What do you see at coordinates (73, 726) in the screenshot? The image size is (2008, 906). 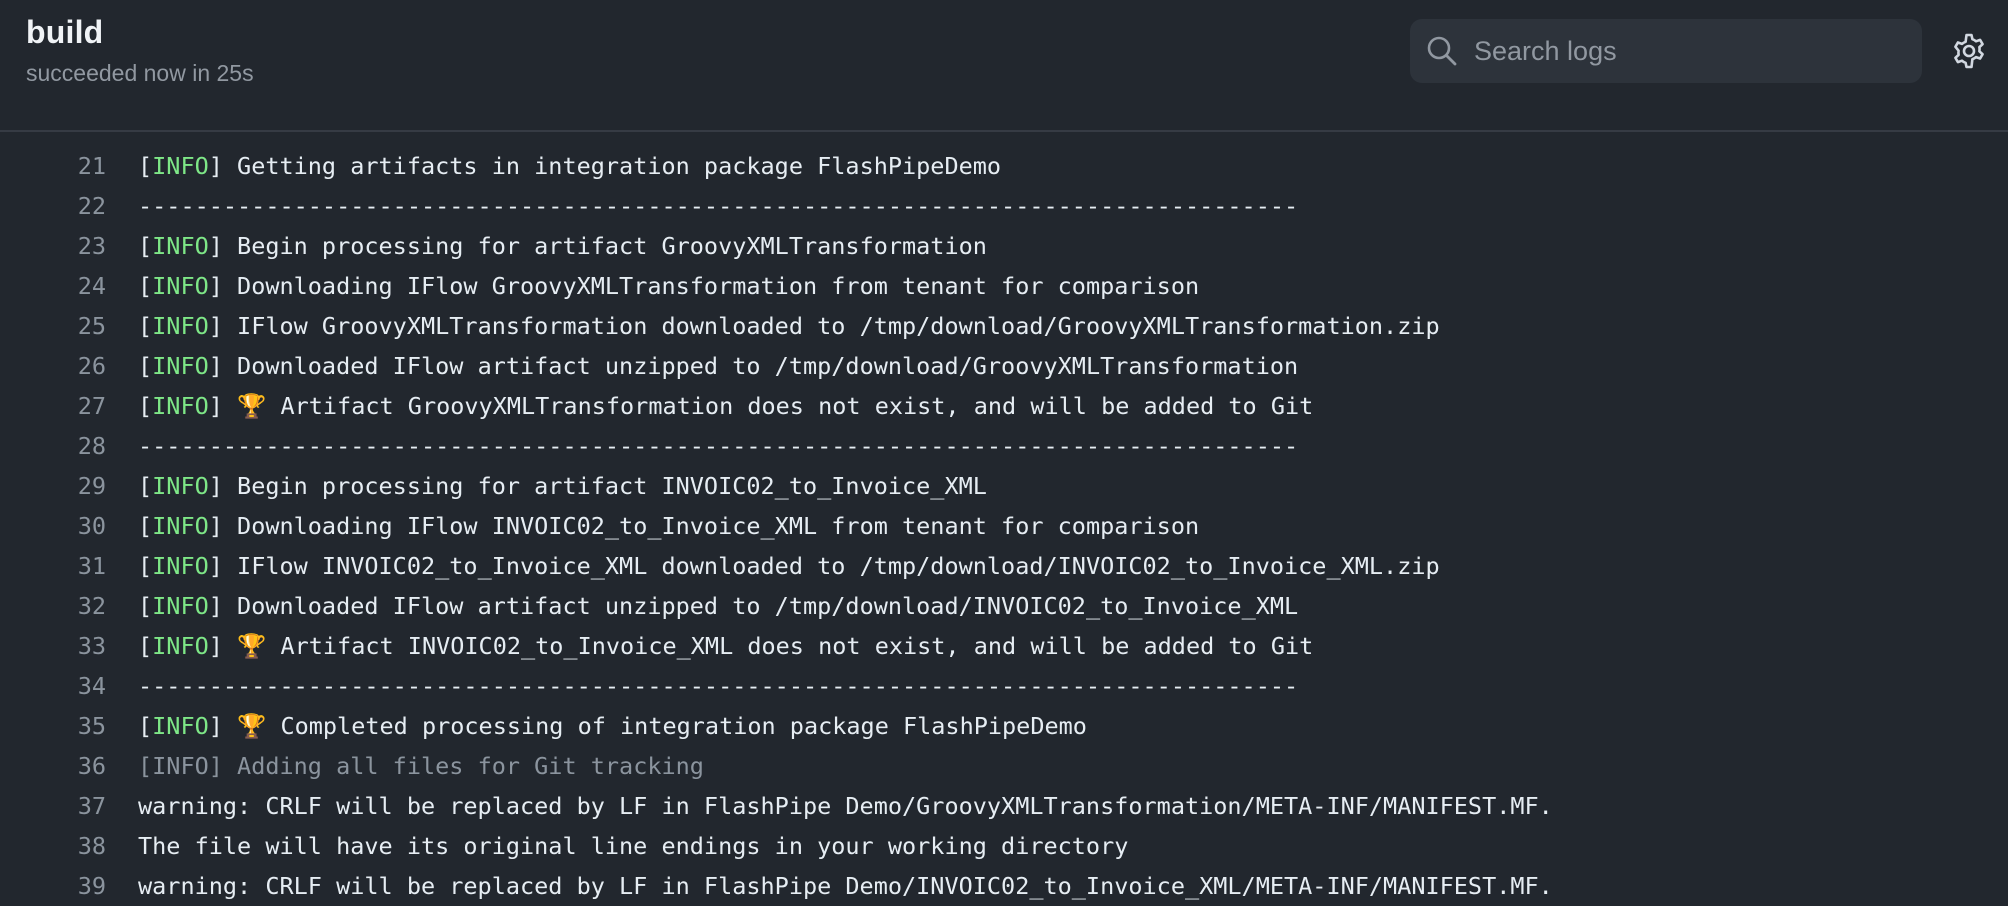 I see `line-number: 35` at bounding box center [73, 726].